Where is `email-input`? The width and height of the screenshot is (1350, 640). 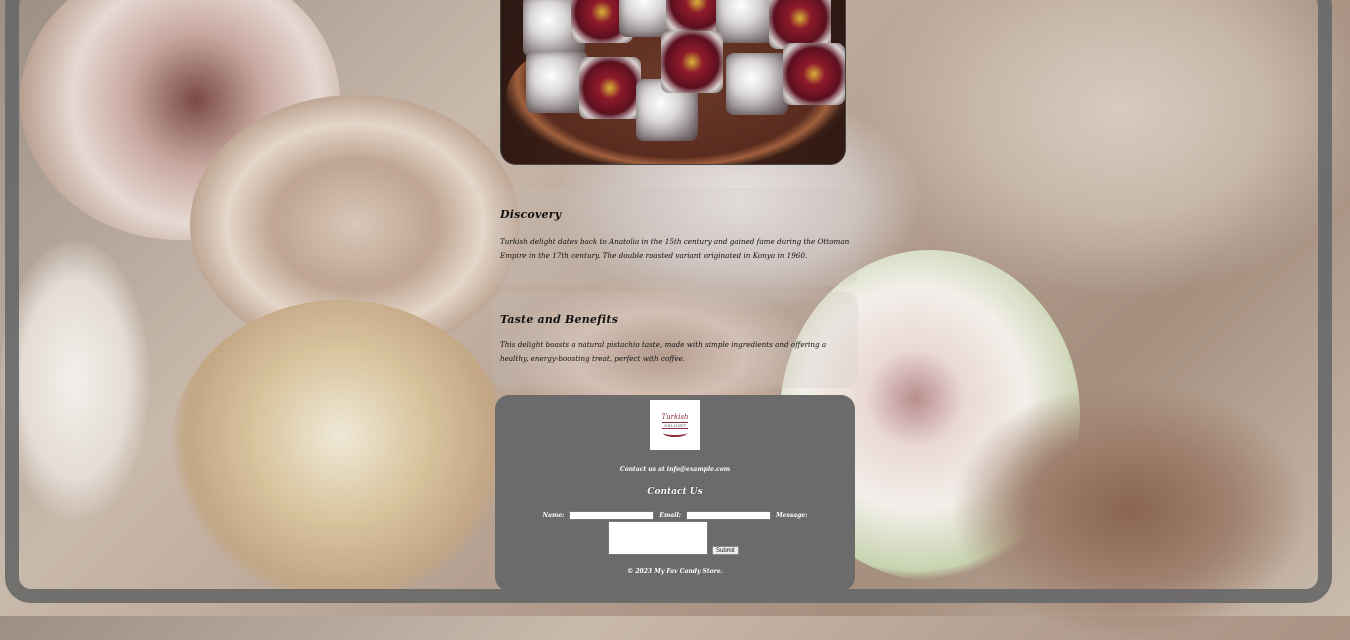 email-input is located at coordinates (728, 515).